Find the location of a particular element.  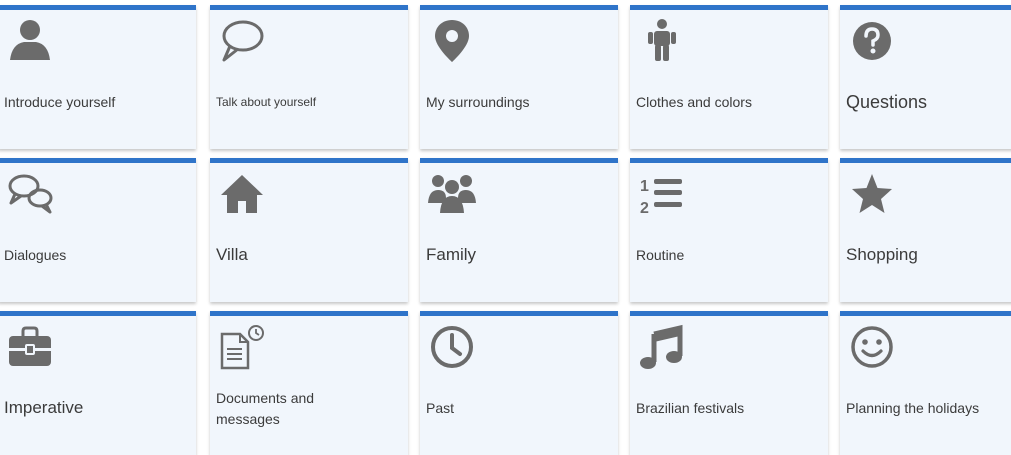

tile-label: Shopping is located at coordinates (882, 254).